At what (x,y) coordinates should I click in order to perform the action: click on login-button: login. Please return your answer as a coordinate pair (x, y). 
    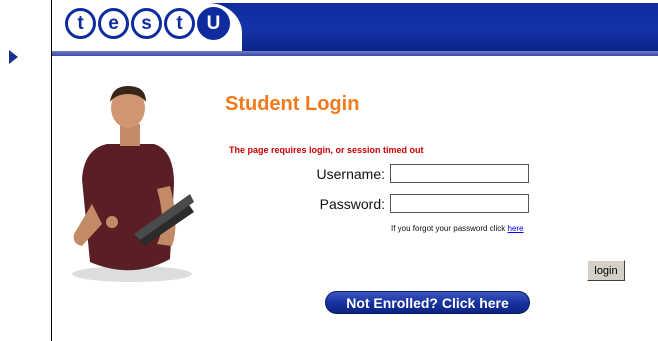
    Looking at the image, I should click on (606, 270).